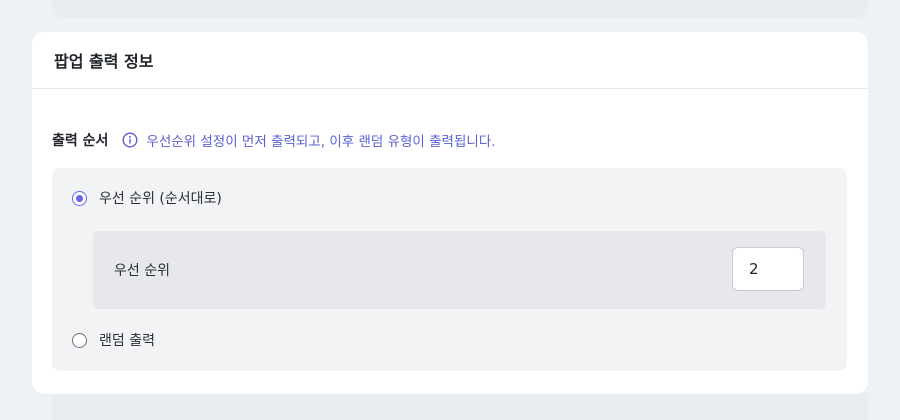  What do you see at coordinates (321, 142) in the screenshot?
I see `info-text: 우선순위 설정이 먼저 출력되고, 이후 랜덤 유형이 출력됩니다.` at bounding box center [321, 142].